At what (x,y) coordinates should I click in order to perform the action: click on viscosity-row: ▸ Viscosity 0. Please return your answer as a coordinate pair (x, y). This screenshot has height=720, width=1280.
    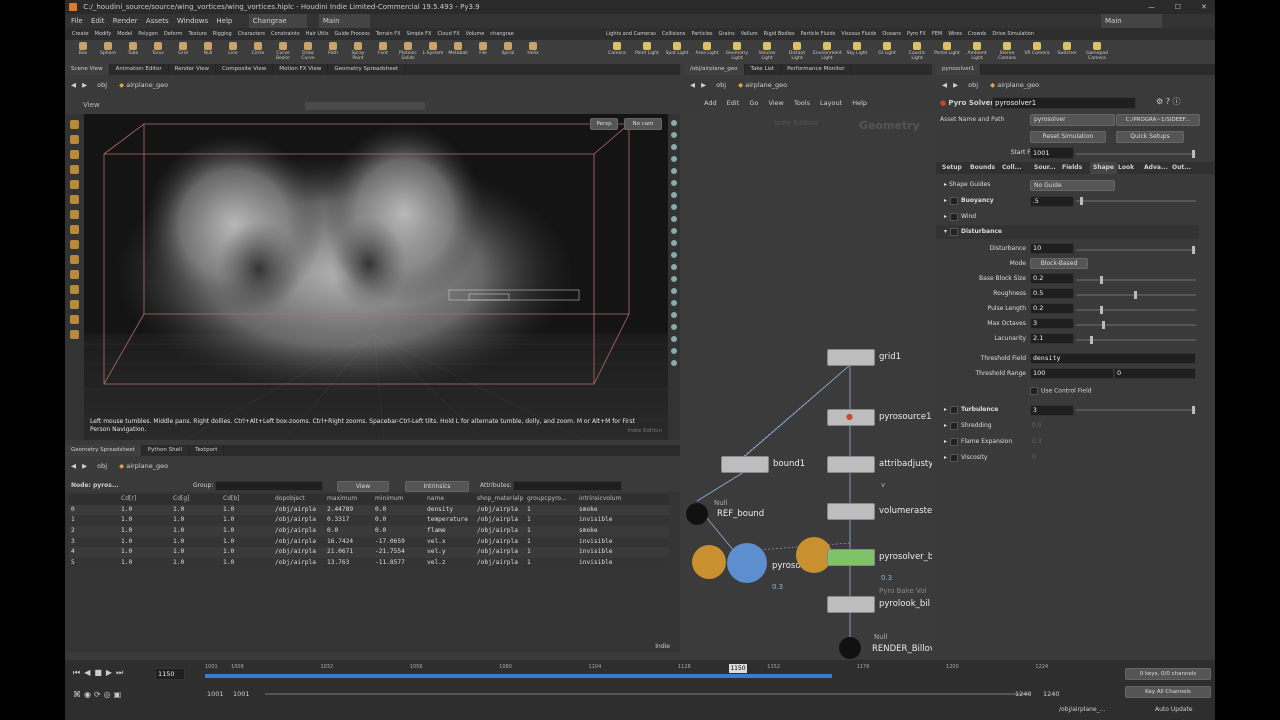
    Looking at the image, I should click on (1067, 458).